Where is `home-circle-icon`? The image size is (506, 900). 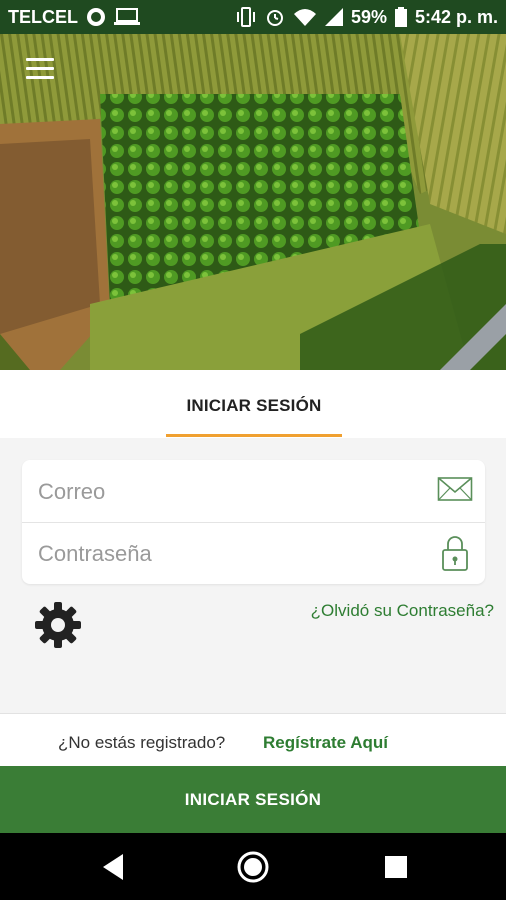 home-circle-icon is located at coordinates (253, 867).